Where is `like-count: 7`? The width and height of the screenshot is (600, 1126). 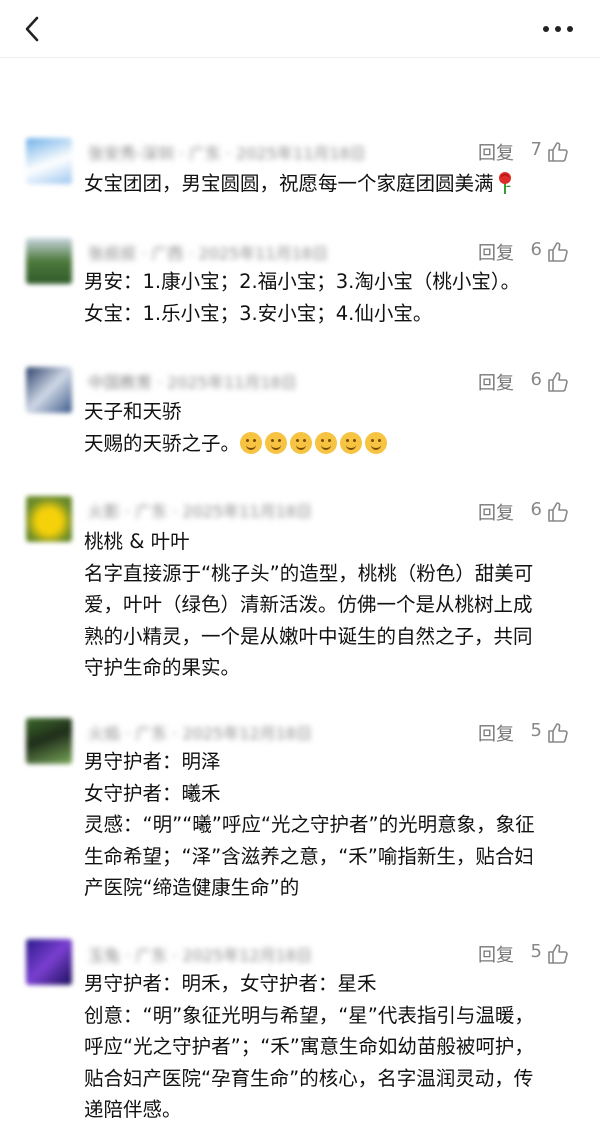 like-count: 7 is located at coordinates (536, 149).